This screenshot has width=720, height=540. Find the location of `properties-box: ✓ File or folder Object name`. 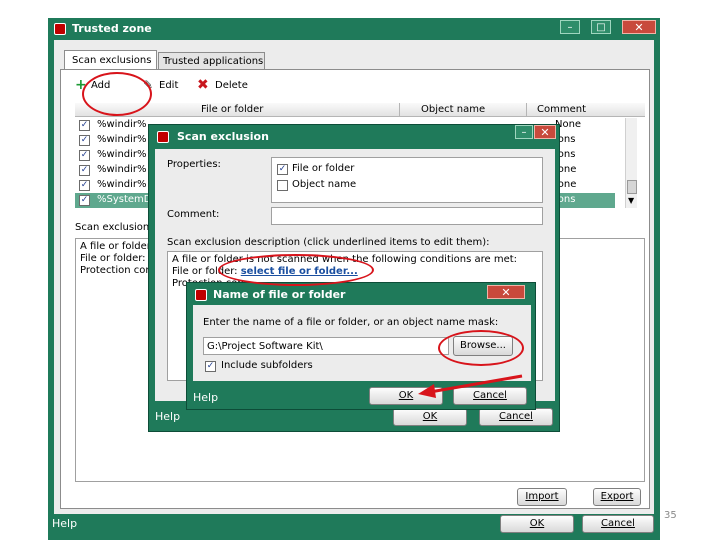

properties-box: ✓ File or folder Object name is located at coordinates (407, 180).